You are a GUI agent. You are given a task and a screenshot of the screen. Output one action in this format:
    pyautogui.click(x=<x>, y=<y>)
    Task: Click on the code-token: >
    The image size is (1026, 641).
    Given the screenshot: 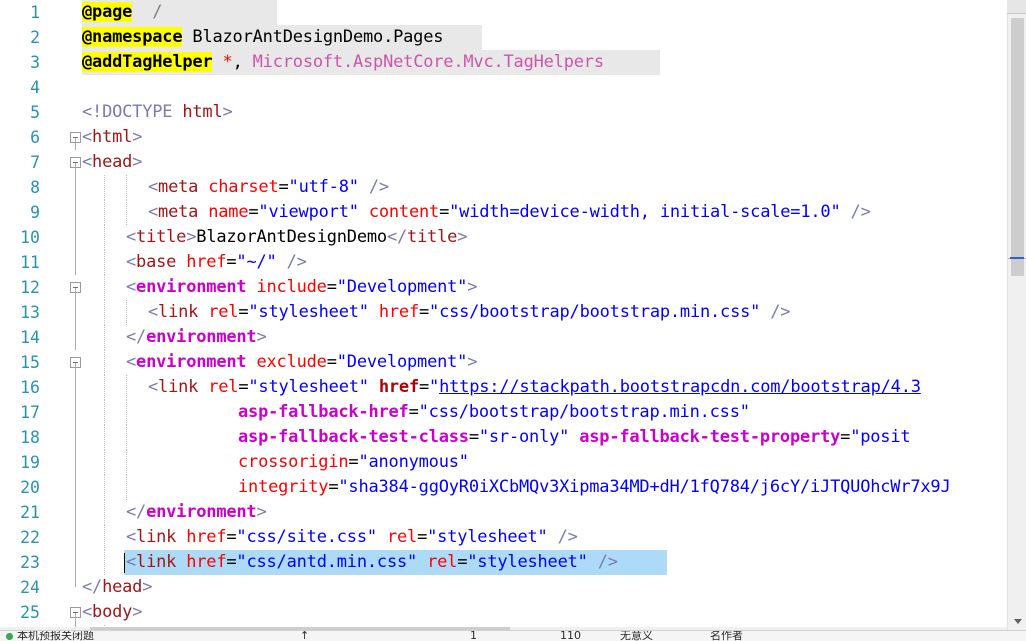 What is the action you would take?
    pyautogui.click(x=147, y=587)
    